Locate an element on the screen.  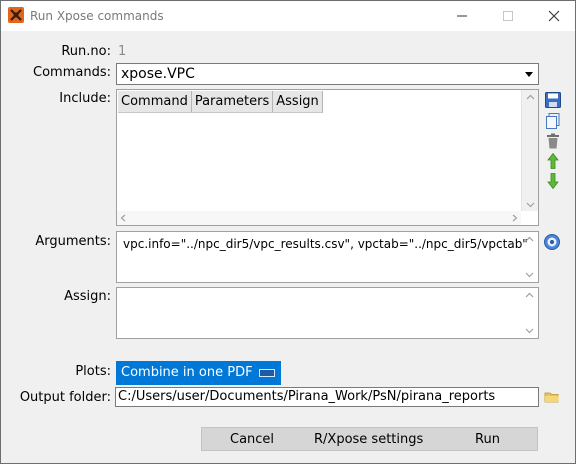
arguments-scrollbar is located at coordinates (529, 257).